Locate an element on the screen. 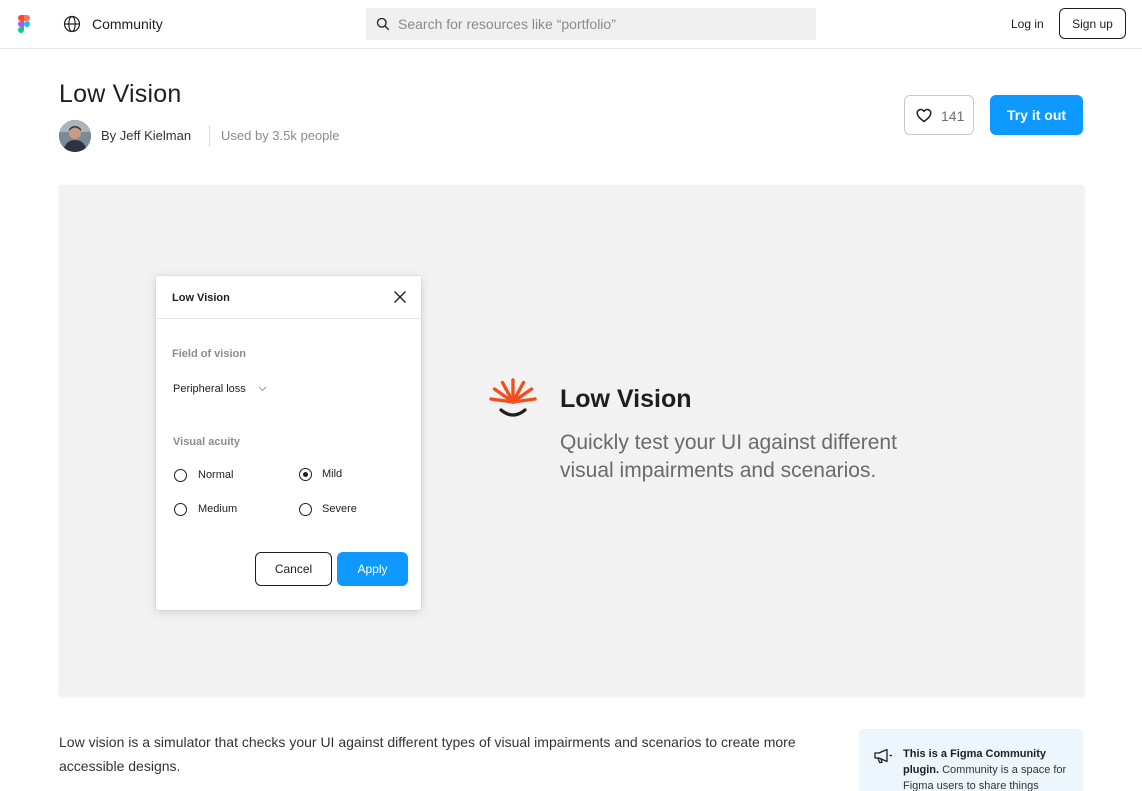 The width and height of the screenshot is (1142, 791). page-title: Low Vision is located at coordinates (120, 94).